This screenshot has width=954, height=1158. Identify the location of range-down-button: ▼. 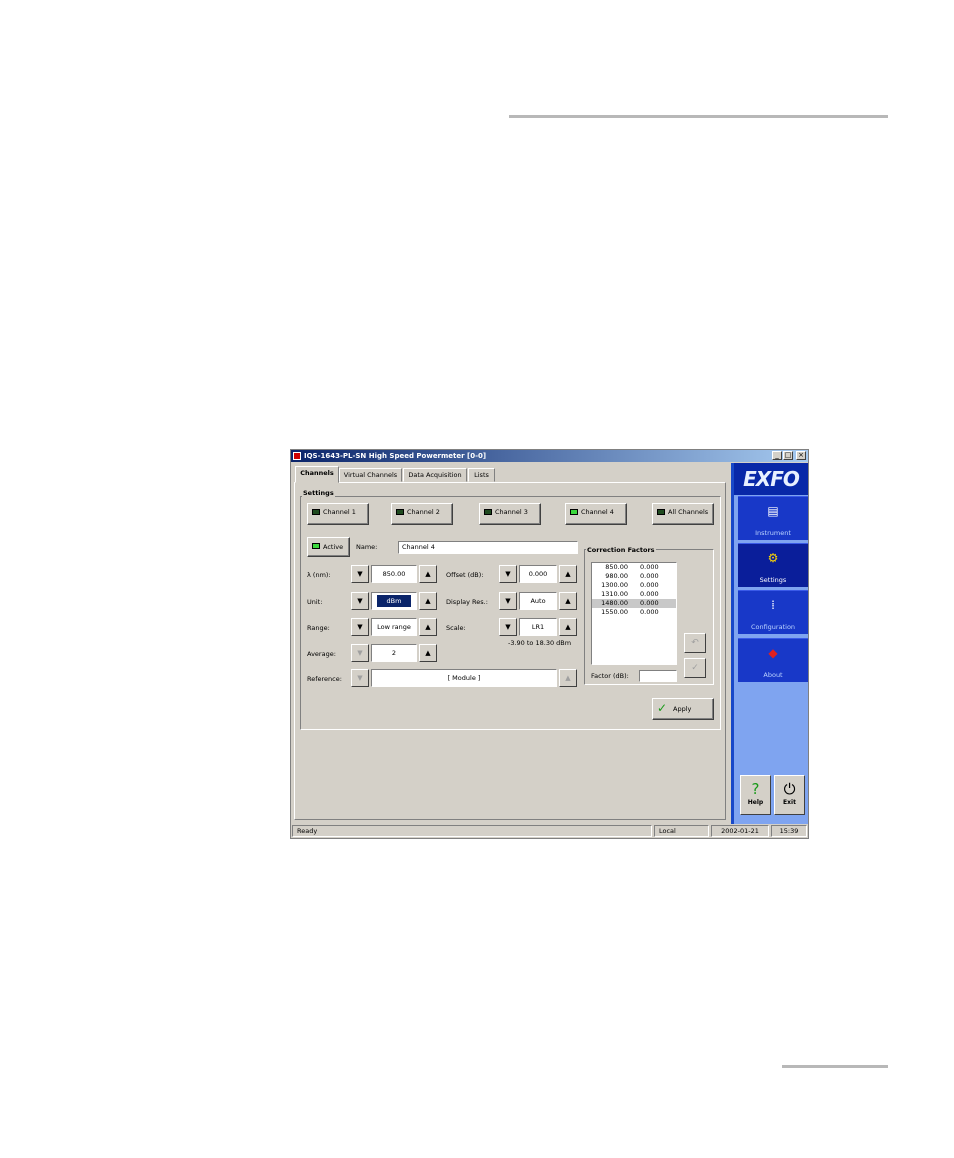
(360, 627).